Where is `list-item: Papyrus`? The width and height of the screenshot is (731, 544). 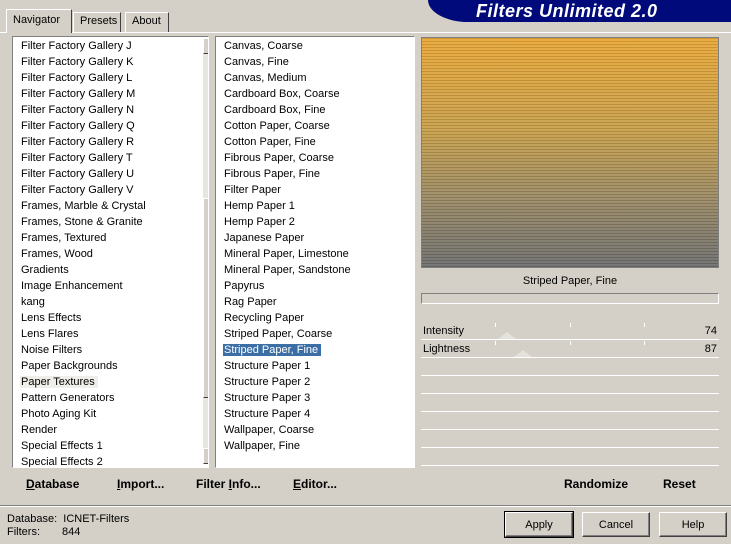
list-item: Papyrus is located at coordinates (285, 287).